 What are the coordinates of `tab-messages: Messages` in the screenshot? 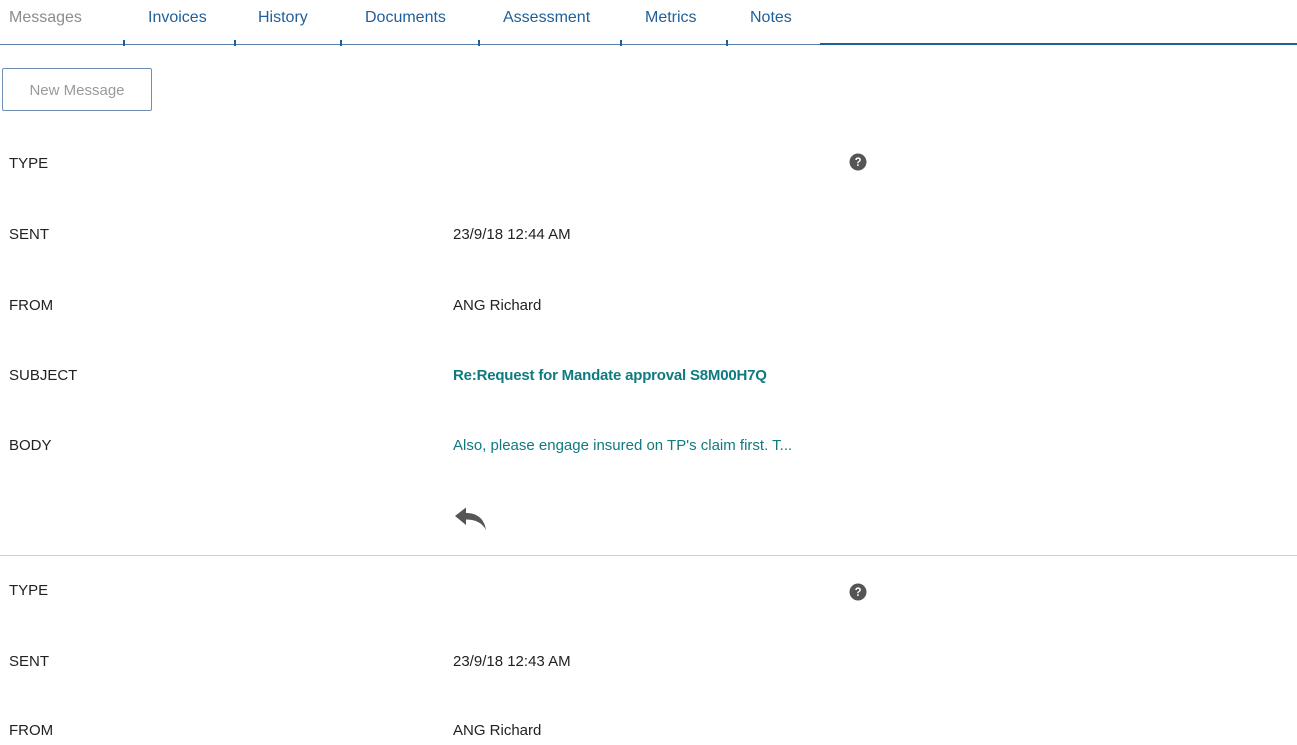 It's located at (45, 18).